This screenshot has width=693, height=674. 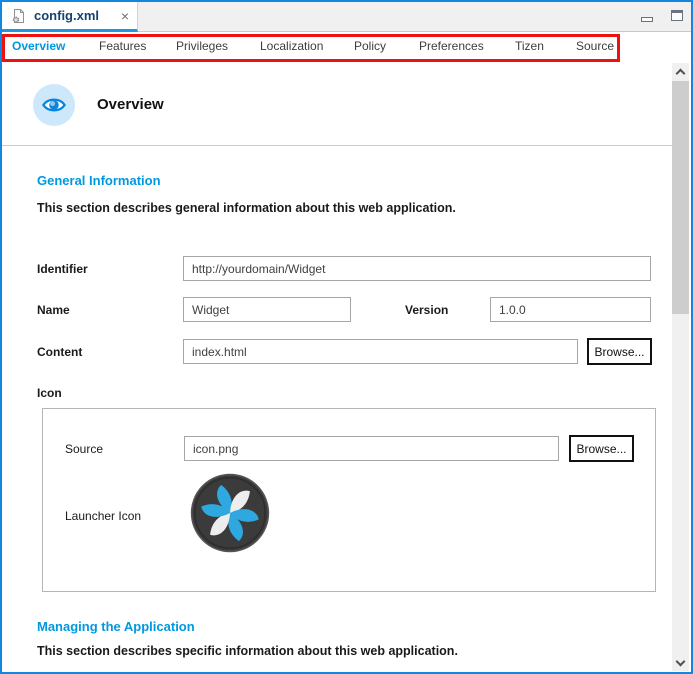 I want to click on eye-icon, so click(x=54, y=105).